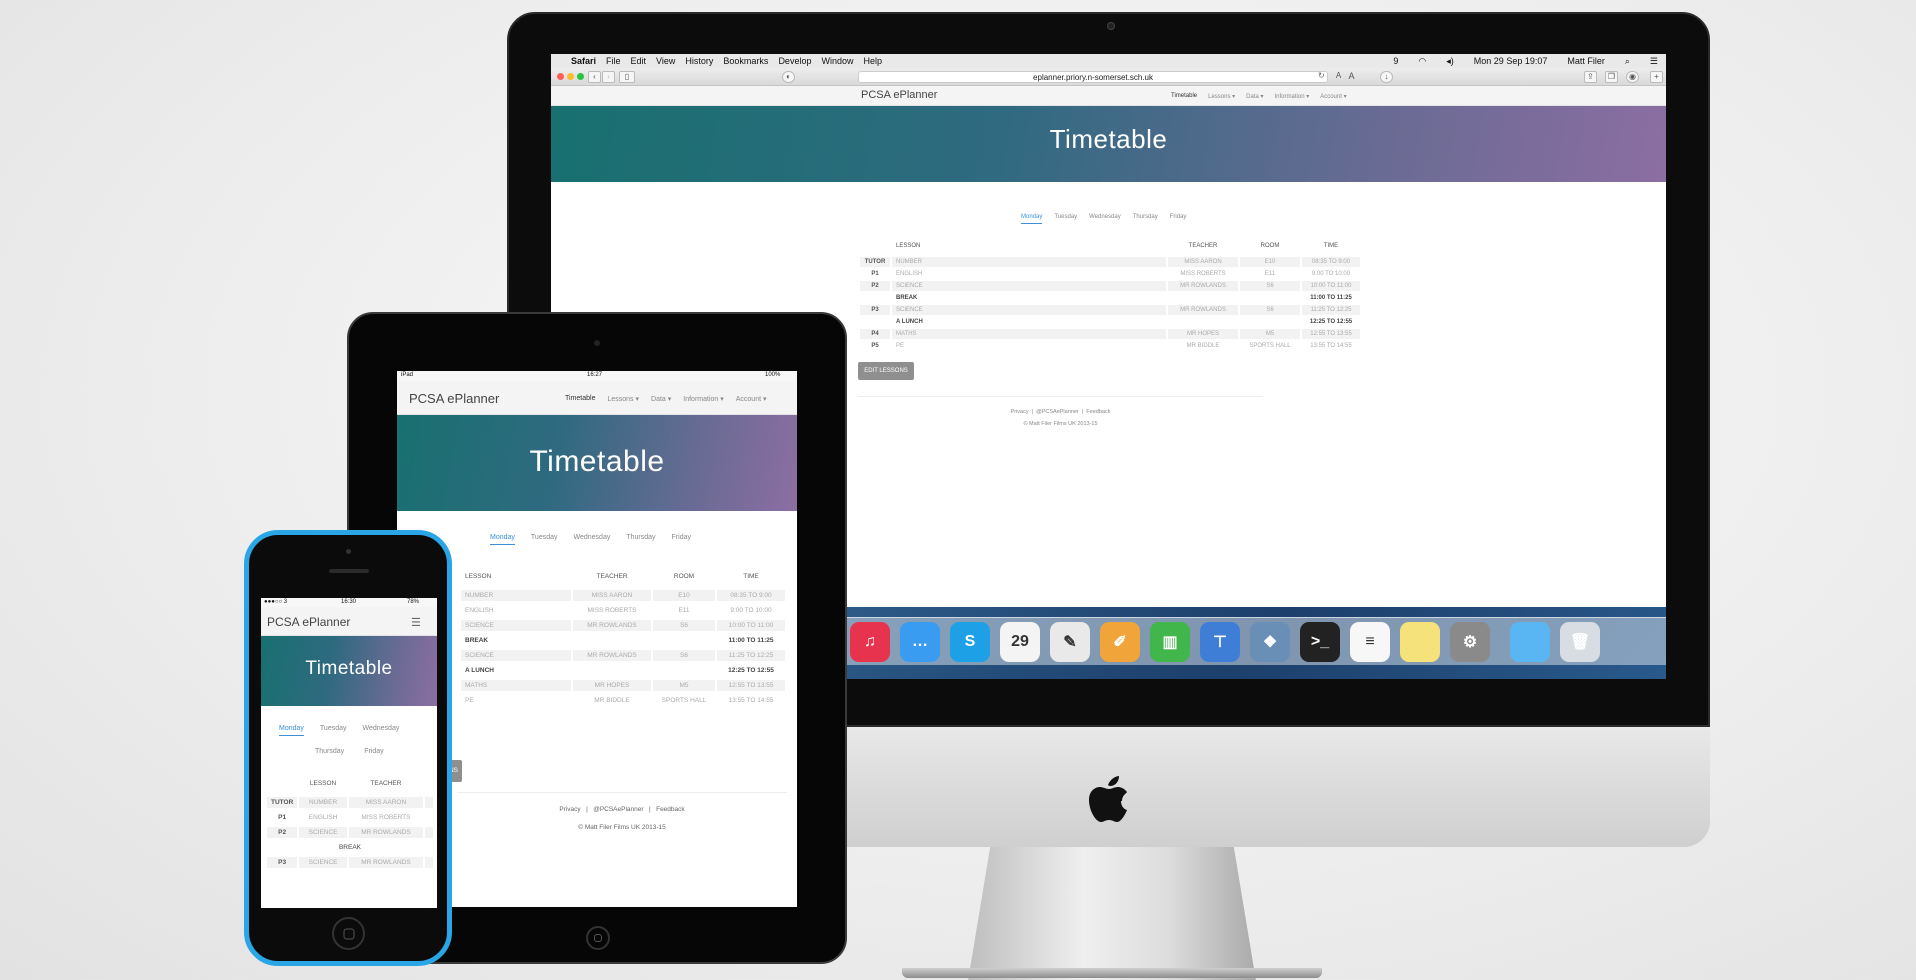 This screenshot has width=1916, height=980. What do you see at coordinates (1511, 61) in the screenshot?
I see `menubar-clock: Mon 29 Sep 19:07` at bounding box center [1511, 61].